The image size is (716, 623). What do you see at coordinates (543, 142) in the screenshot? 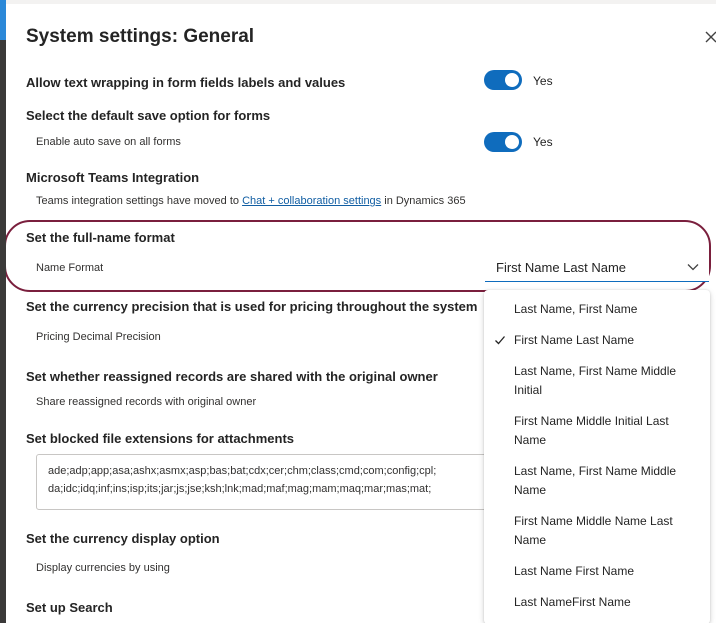
I see `auto-save-toggle-label: Yes` at bounding box center [543, 142].